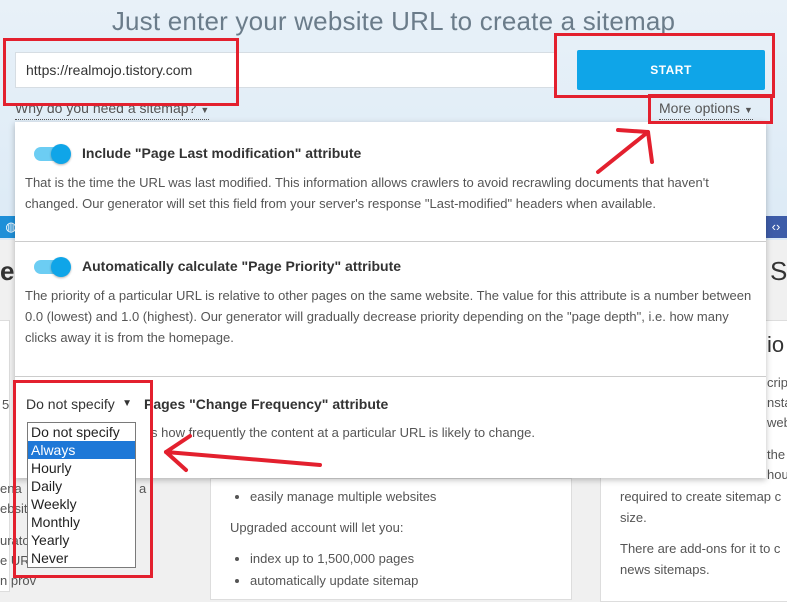  What do you see at coordinates (635, 146) in the screenshot?
I see `arrow-head-more-options` at bounding box center [635, 146].